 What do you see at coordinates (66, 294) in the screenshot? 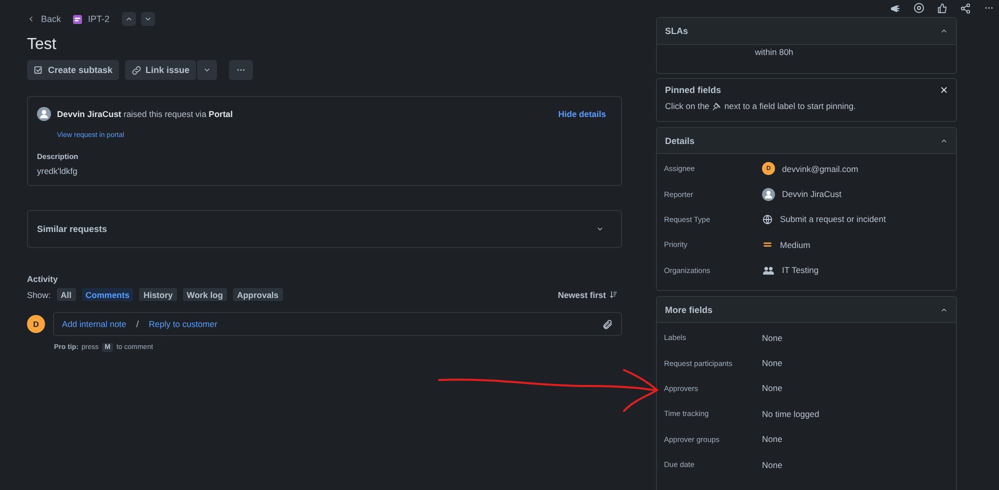
I see `activity-filter-tab: All` at bounding box center [66, 294].